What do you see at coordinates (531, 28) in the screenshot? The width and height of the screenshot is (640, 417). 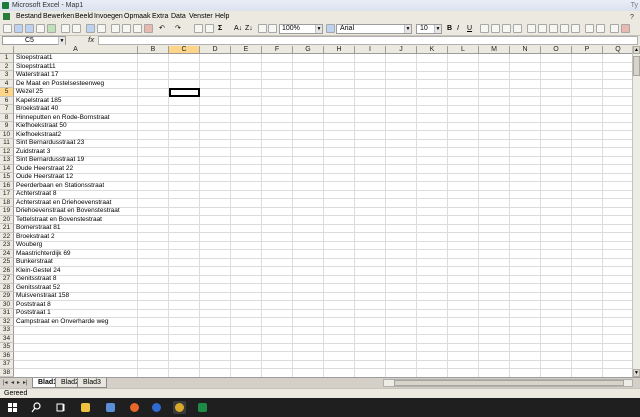 I see `currency-icon` at bounding box center [531, 28].